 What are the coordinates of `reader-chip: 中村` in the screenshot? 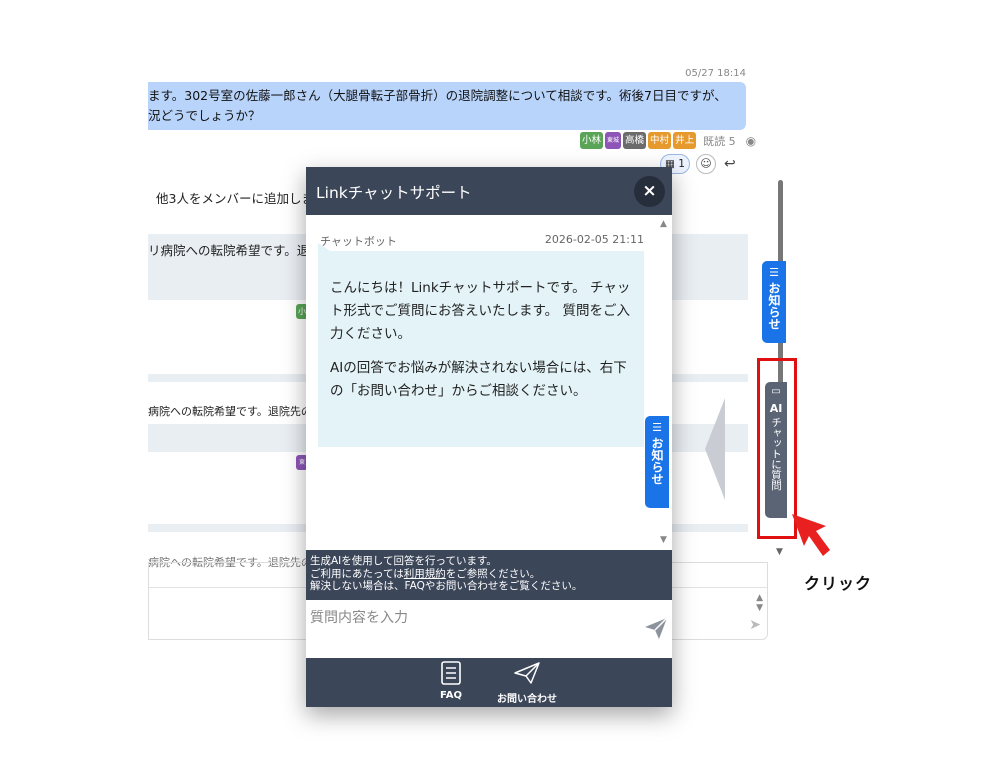 It's located at (660, 140).